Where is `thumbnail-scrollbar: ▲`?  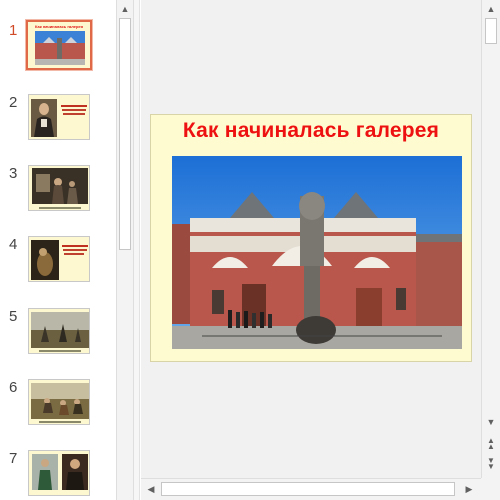
thumbnail-scrollbar: ▲ is located at coordinates (125, 250).